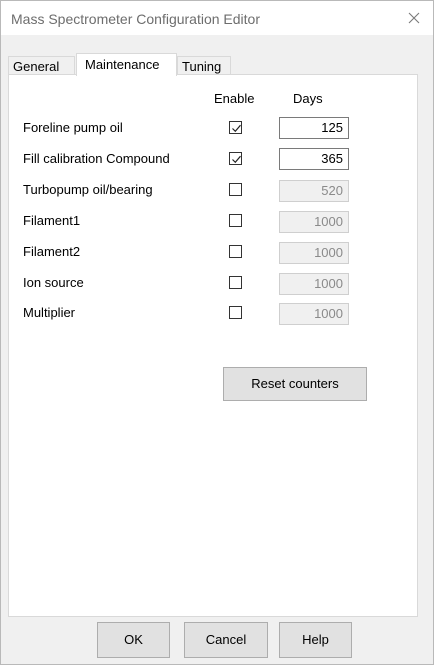 This screenshot has width=434, height=665. Describe the element at coordinates (52, 251) in the screenshot. I see `maintenance-item-label: Filament2` at that location.